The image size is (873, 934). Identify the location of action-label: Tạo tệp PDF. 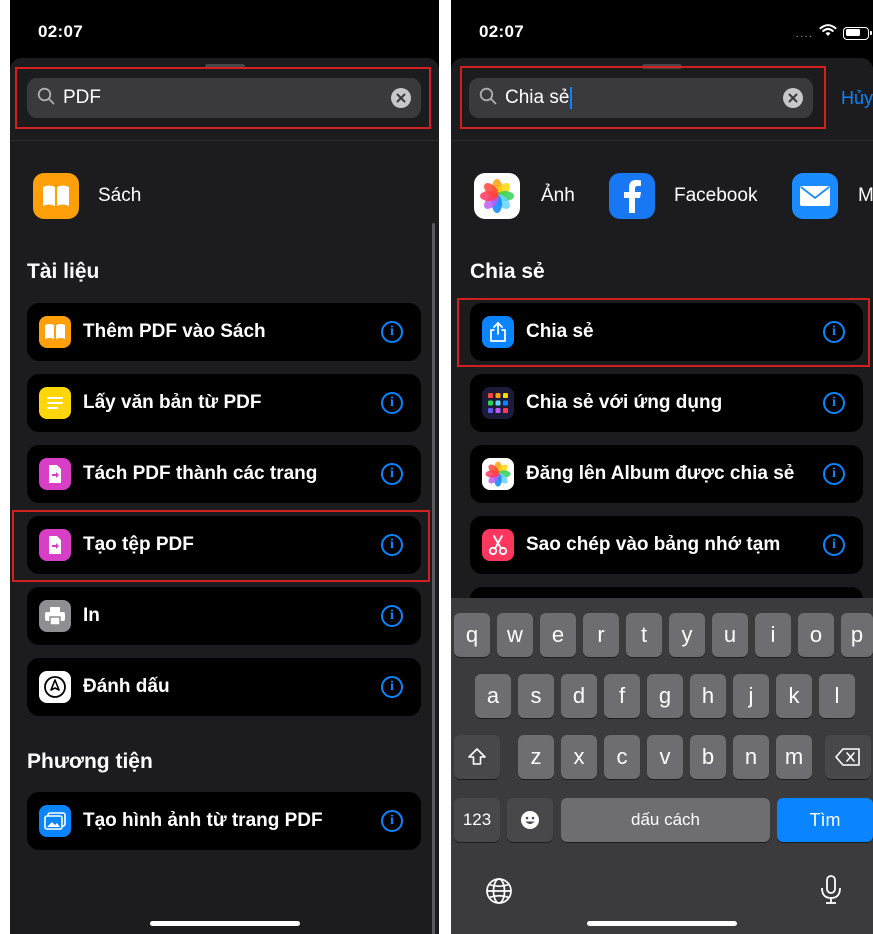
(138, 544).